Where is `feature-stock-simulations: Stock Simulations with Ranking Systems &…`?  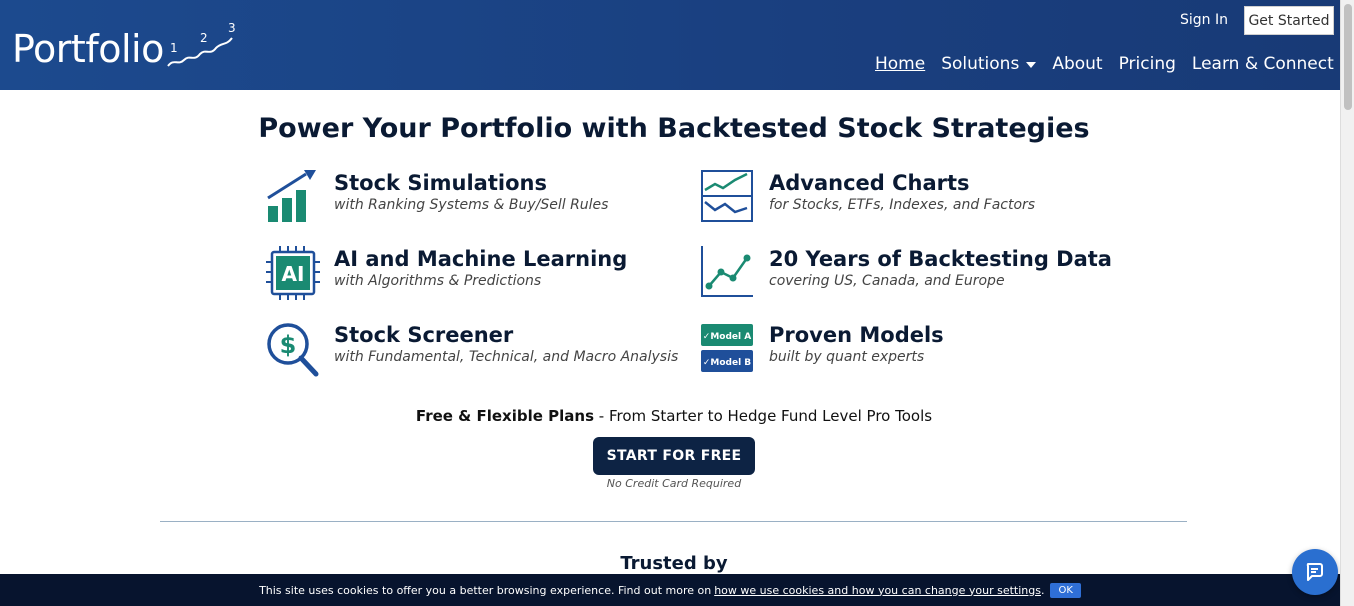
feature-stock-simulations: Stock Simulations with Ranking Systems &… is located at coordinates (437, 198).